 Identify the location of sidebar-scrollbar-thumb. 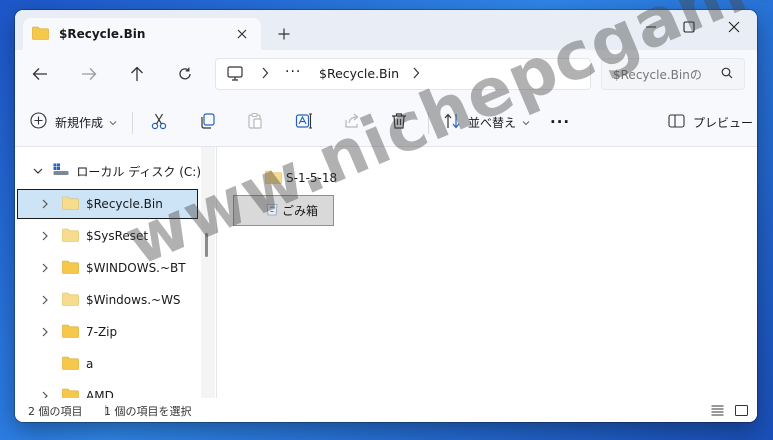
(206, 245).